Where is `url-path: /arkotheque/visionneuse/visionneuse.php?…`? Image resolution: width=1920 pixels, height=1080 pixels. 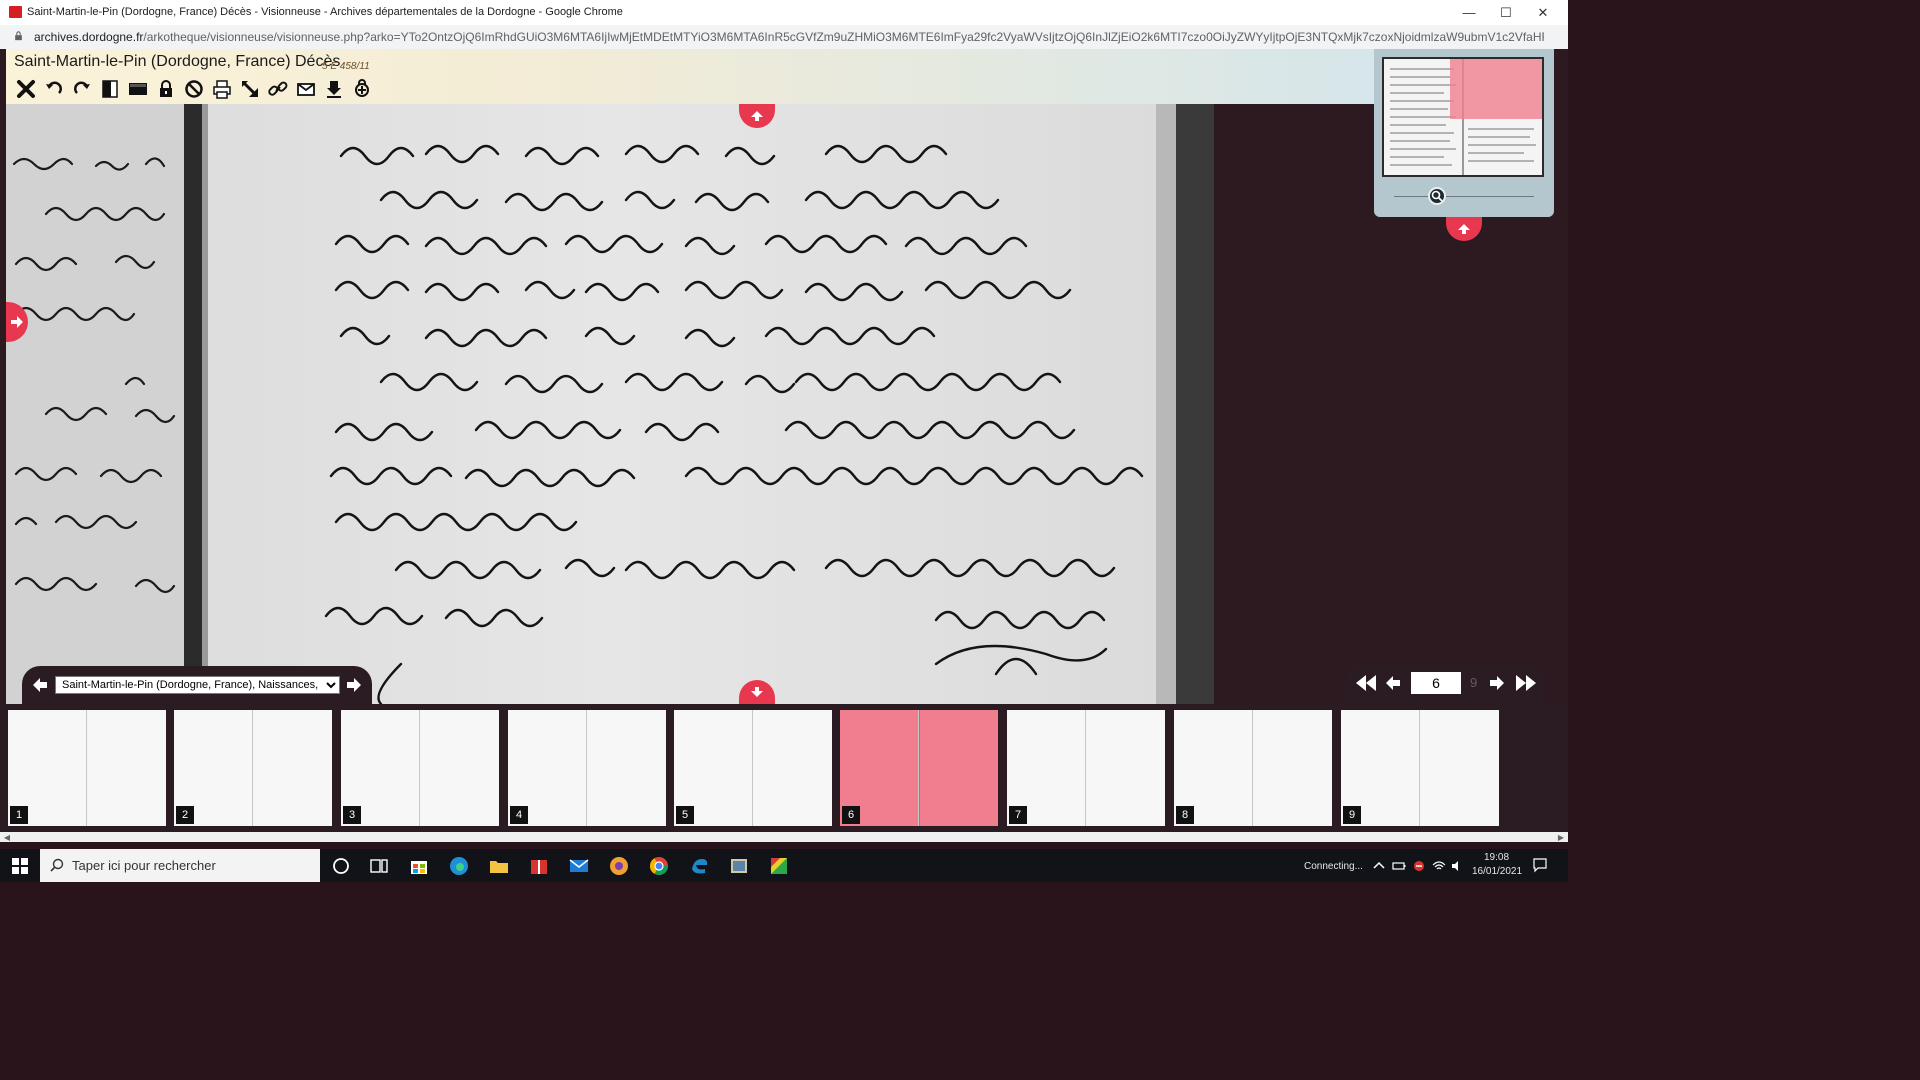 url-path: /arkotheque/visionneuse/visionneuse.php?… is located at coordinates (843, 37).